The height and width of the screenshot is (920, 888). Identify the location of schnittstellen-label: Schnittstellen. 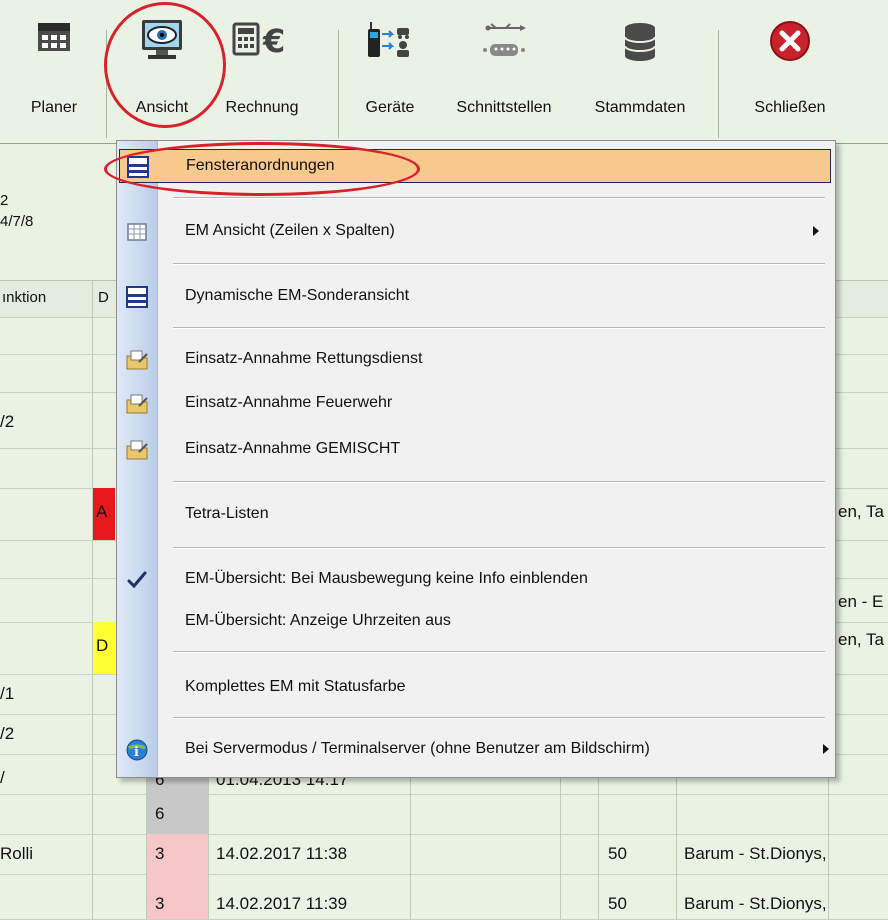
(504, 107).